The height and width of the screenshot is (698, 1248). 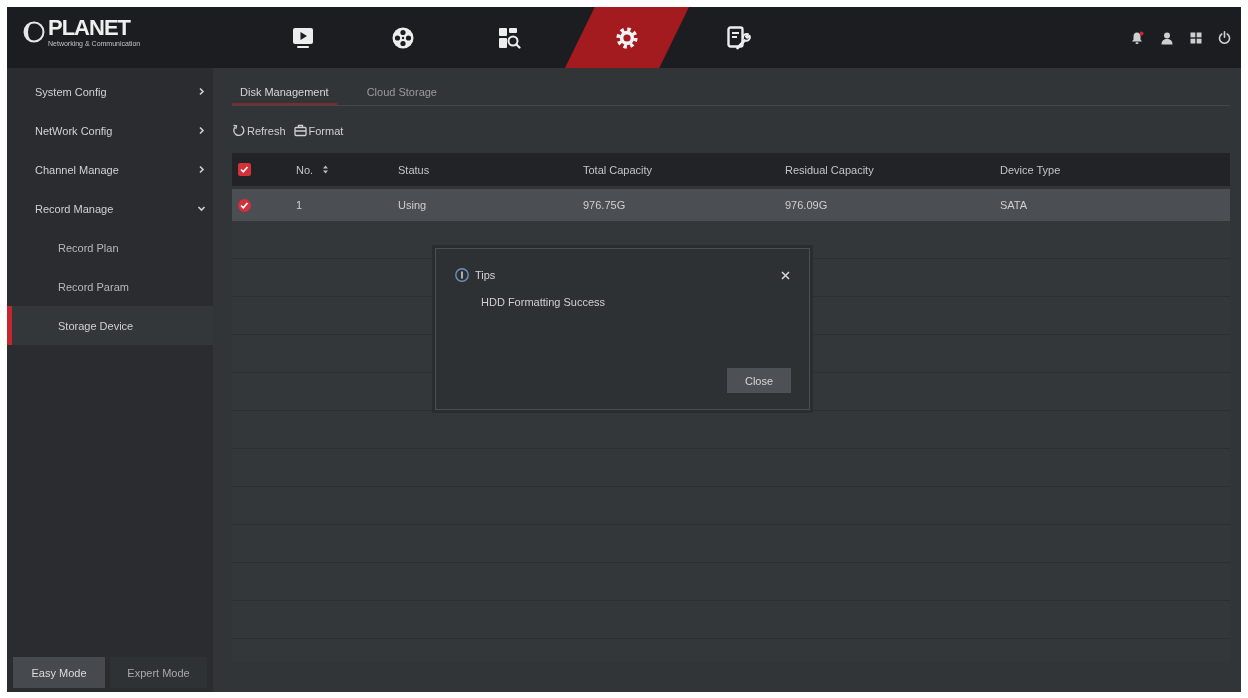 What do you see at coordinates (731, 205) in the screenshot?
I see `table-row: 1 Using 976.75G 976.09G SATA` at bounding box center [731, 205].